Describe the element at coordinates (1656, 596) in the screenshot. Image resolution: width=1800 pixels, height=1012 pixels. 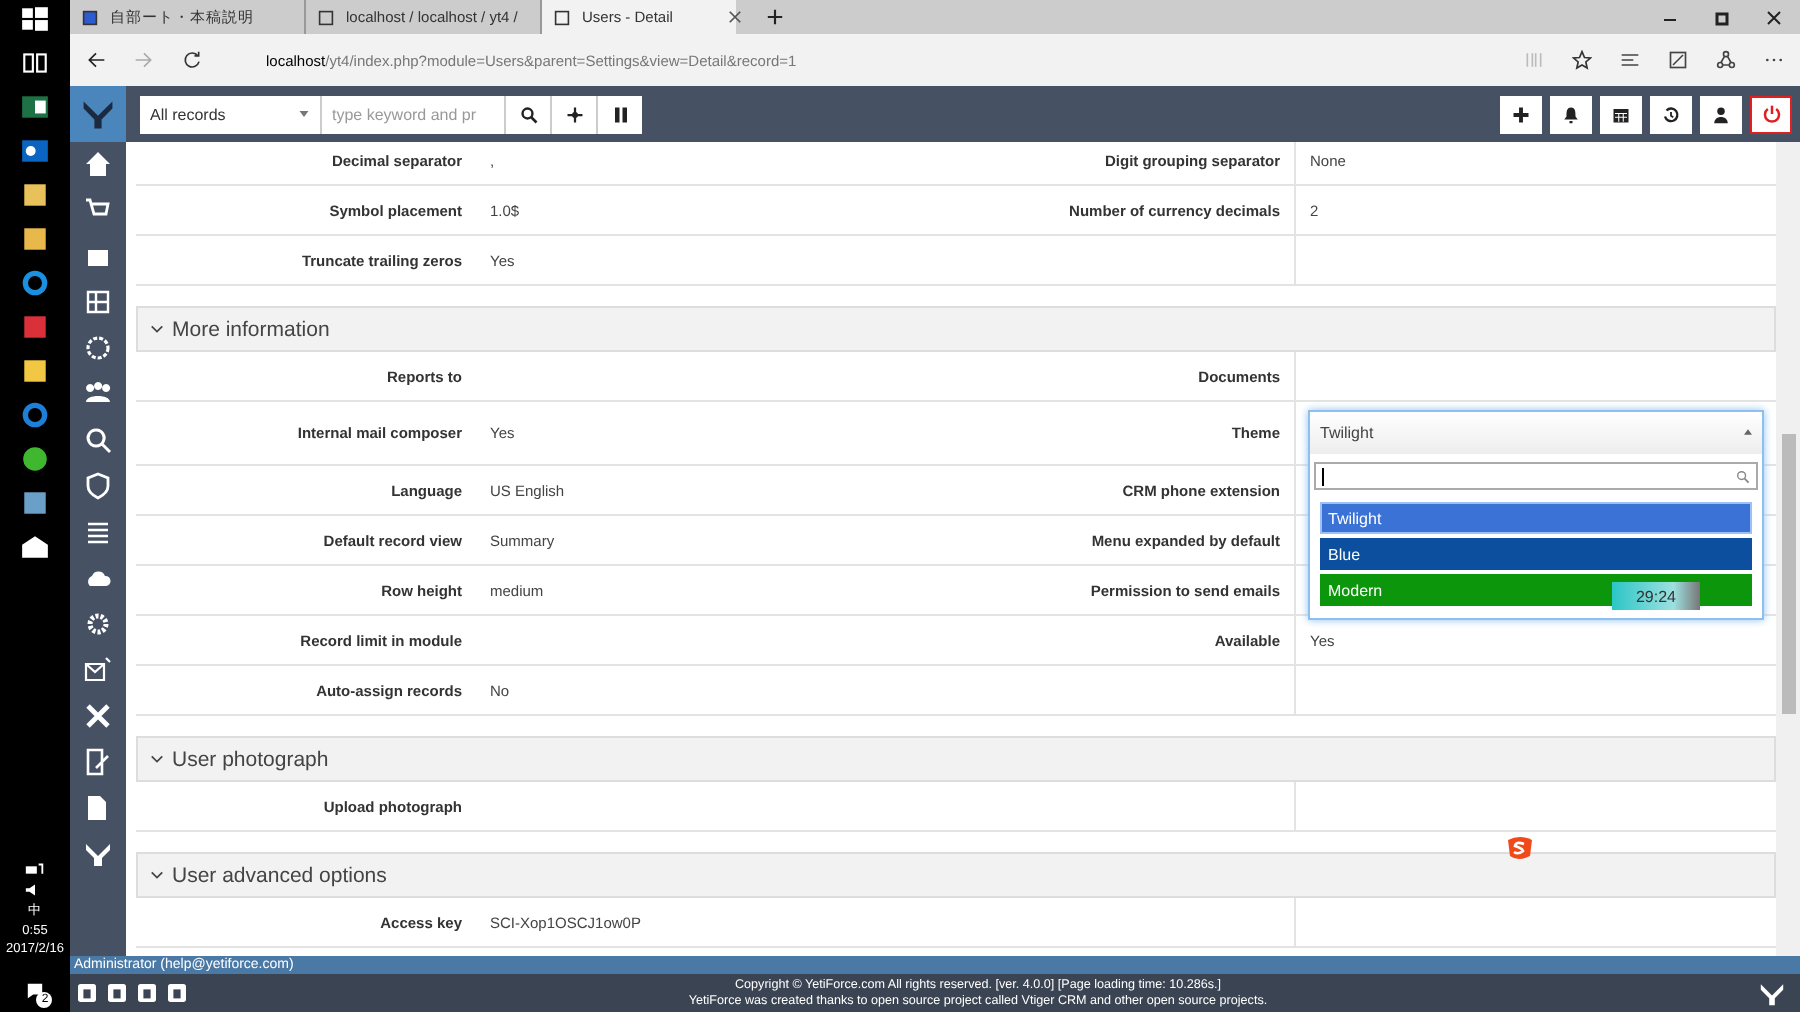
I see `timer-toast: 29:24` at that location.